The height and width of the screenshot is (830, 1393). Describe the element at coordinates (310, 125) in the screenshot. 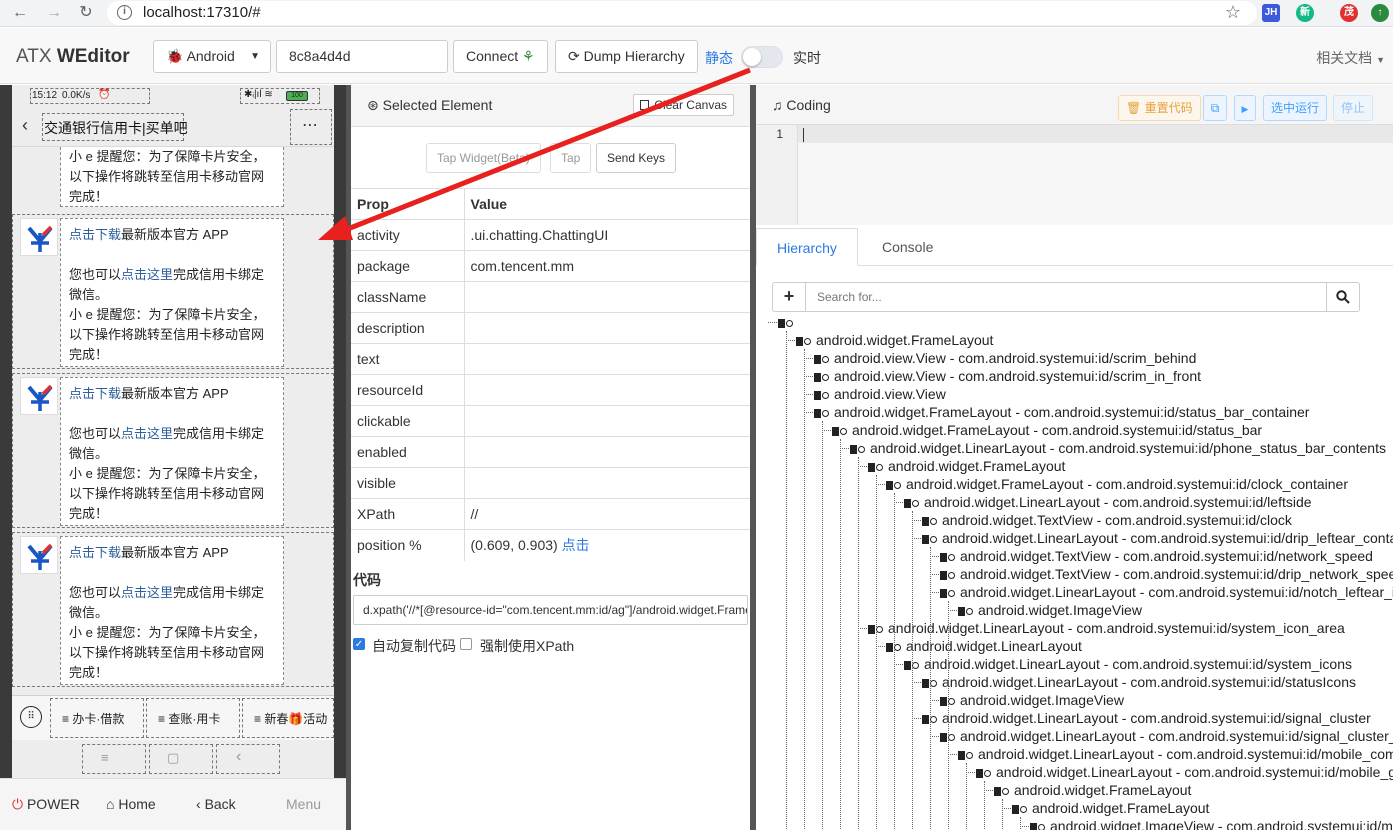

I see `more-icon: ⋯` at that location.